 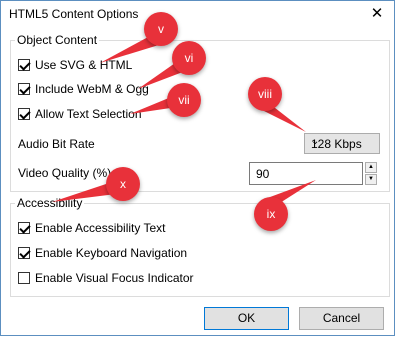 I want to click on allow-text-selection-checkbox: Allow Text Selection, so click(x=80, y=114).